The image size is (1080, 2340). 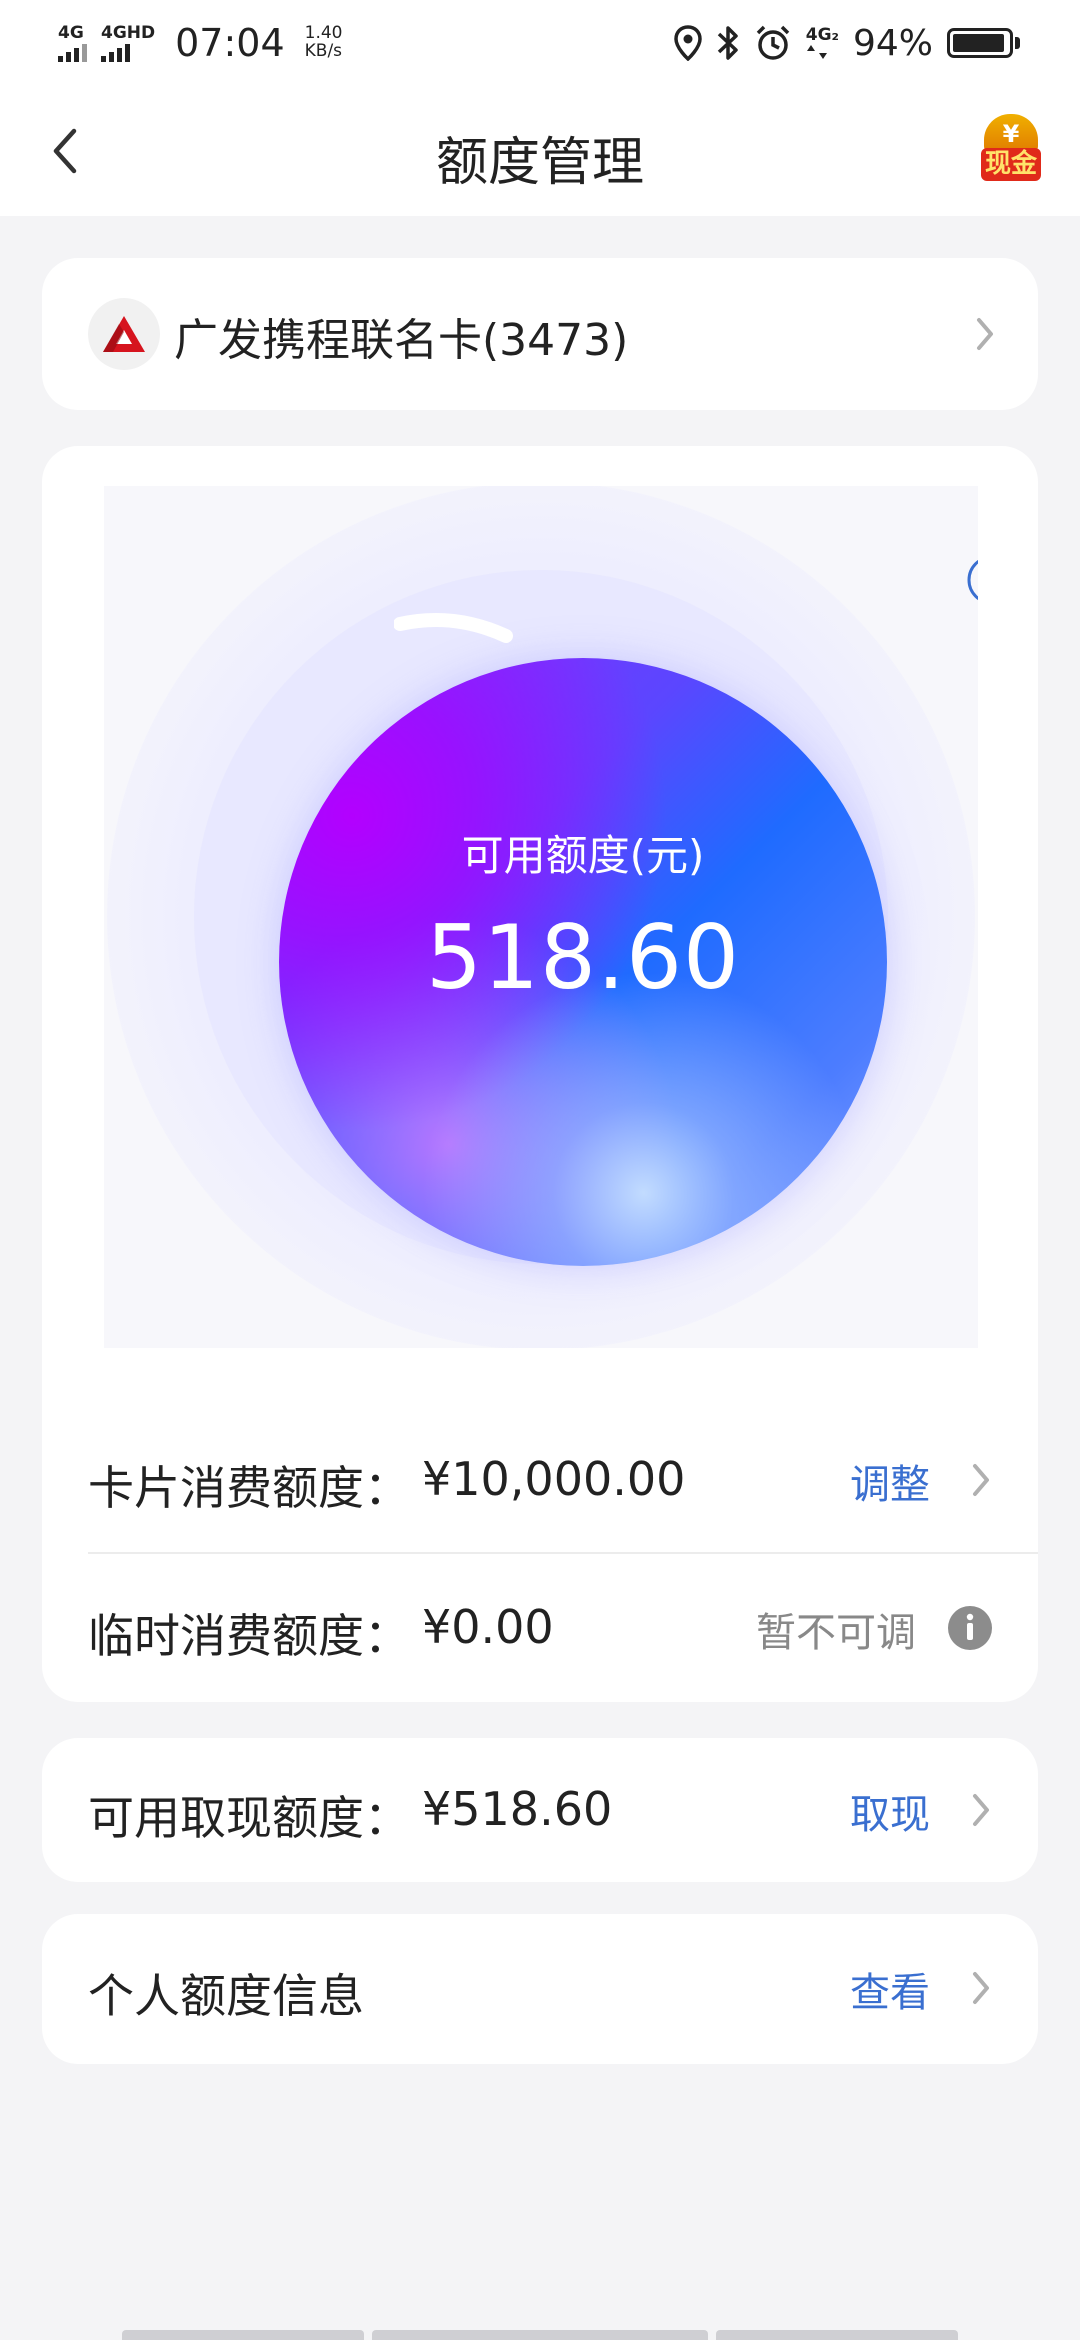 I want to click on battery-icon, so click(x=983, y=43).